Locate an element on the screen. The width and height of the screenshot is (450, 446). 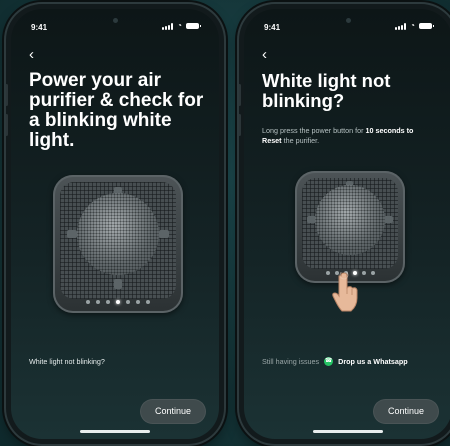
purifier-controls is located at coordinates (118, 302).